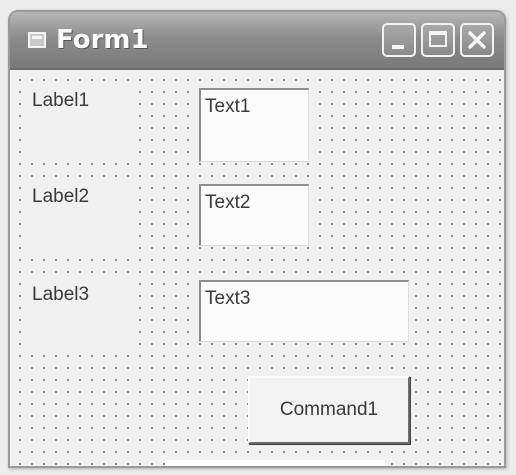 This screenshot has height=475, width=516. I want to click on title-bar: Form1, so click(257, 41).